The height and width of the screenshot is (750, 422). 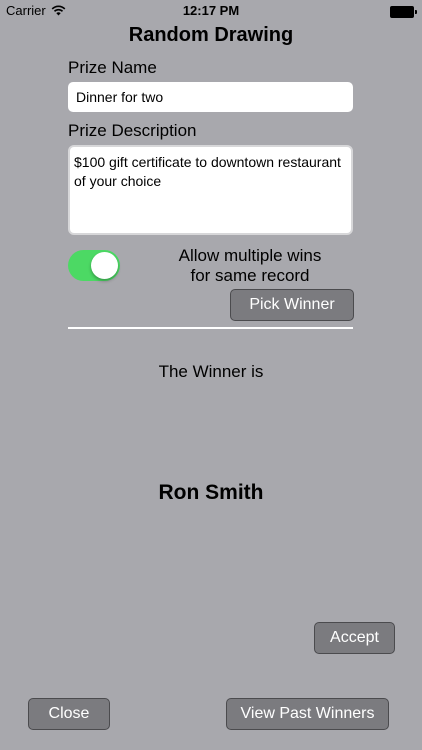 I want to click on close-button: Close, so click(x=69, y=714).